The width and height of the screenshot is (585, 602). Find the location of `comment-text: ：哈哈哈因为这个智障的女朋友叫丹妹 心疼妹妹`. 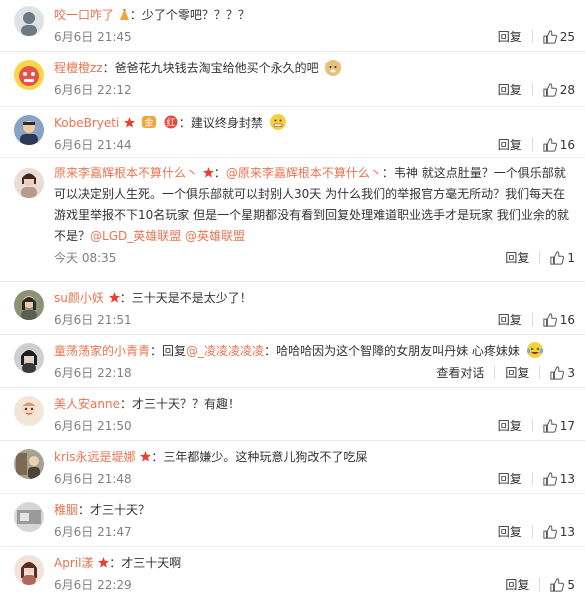

comment-text: ：哈哈哈因为这个智障的女朋友叫丹妹 心疼妹妹 is located at coordinates (392, 351).